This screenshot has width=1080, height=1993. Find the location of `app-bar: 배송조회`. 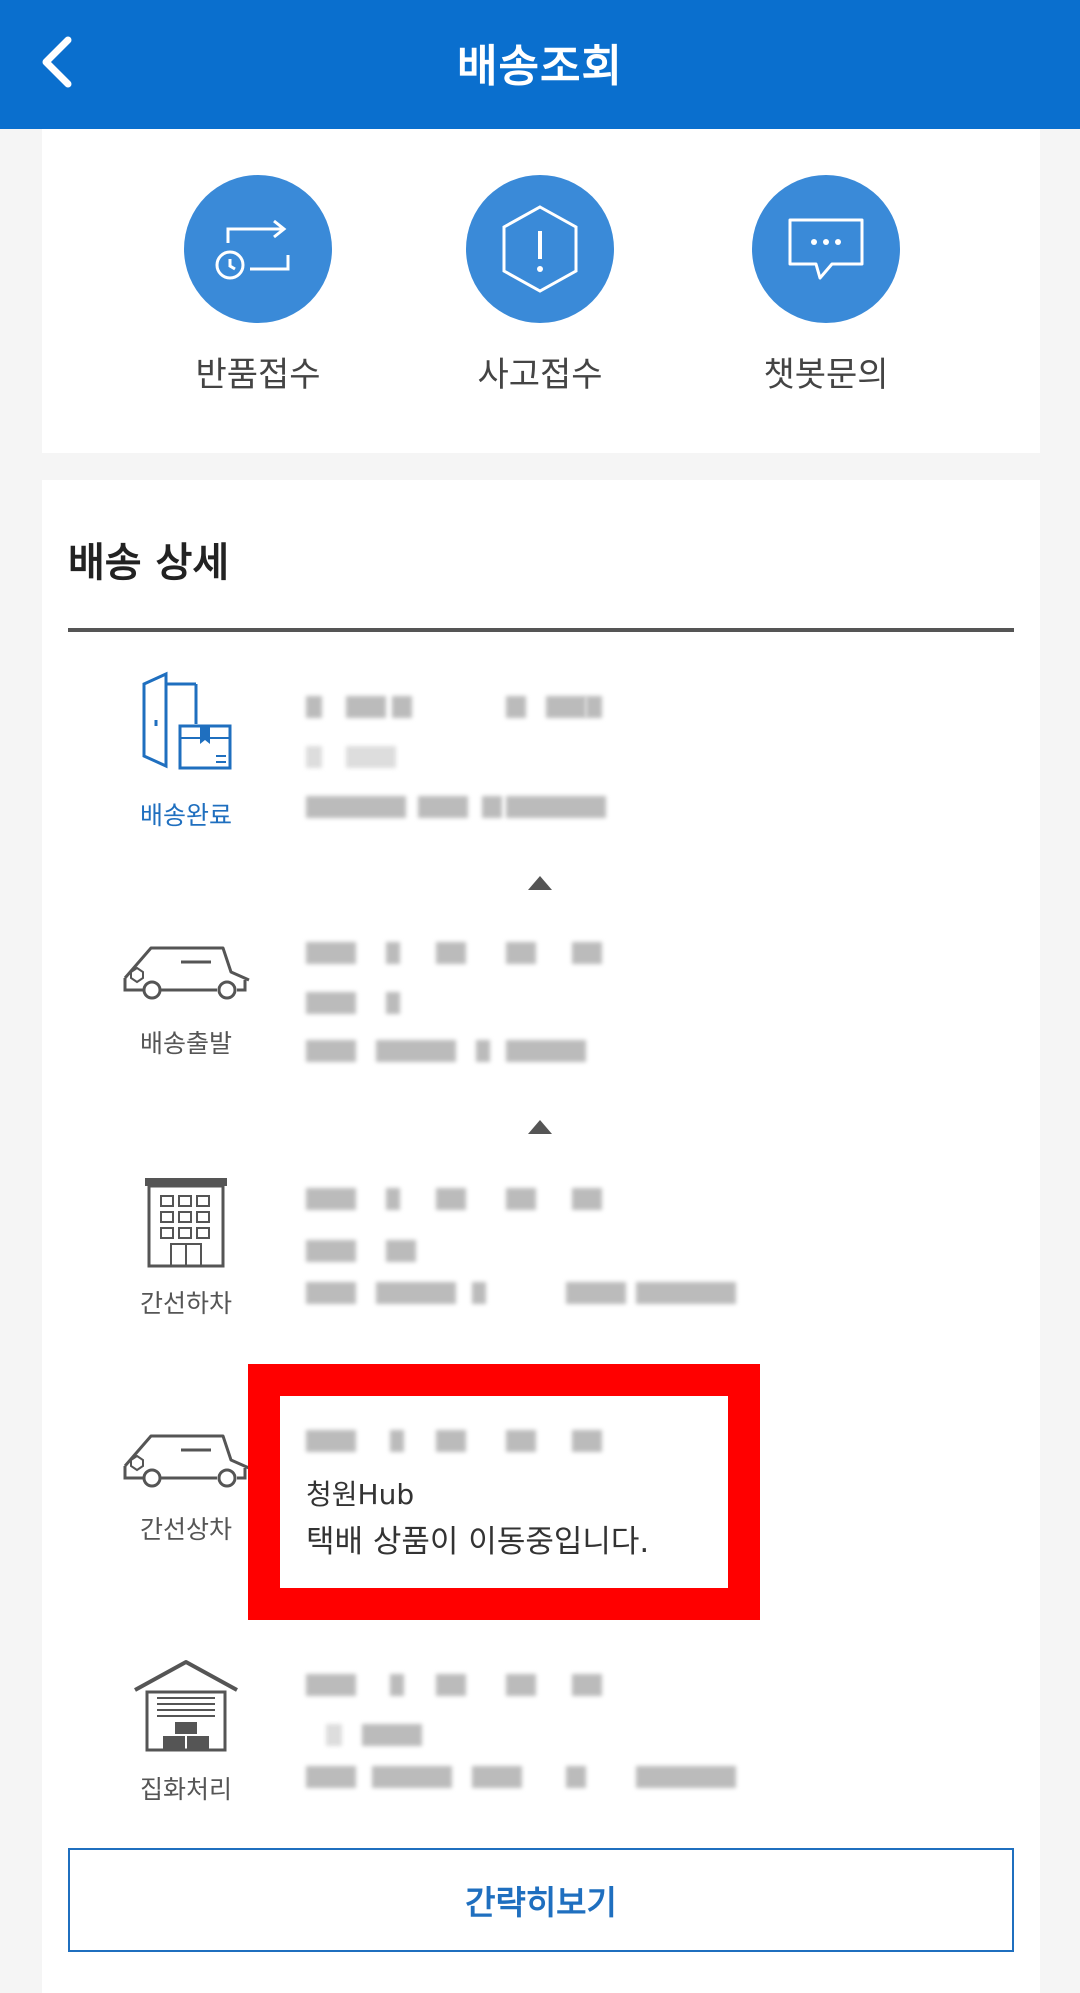

app-bar: 배송조회 is located at coordinates (540, 64).